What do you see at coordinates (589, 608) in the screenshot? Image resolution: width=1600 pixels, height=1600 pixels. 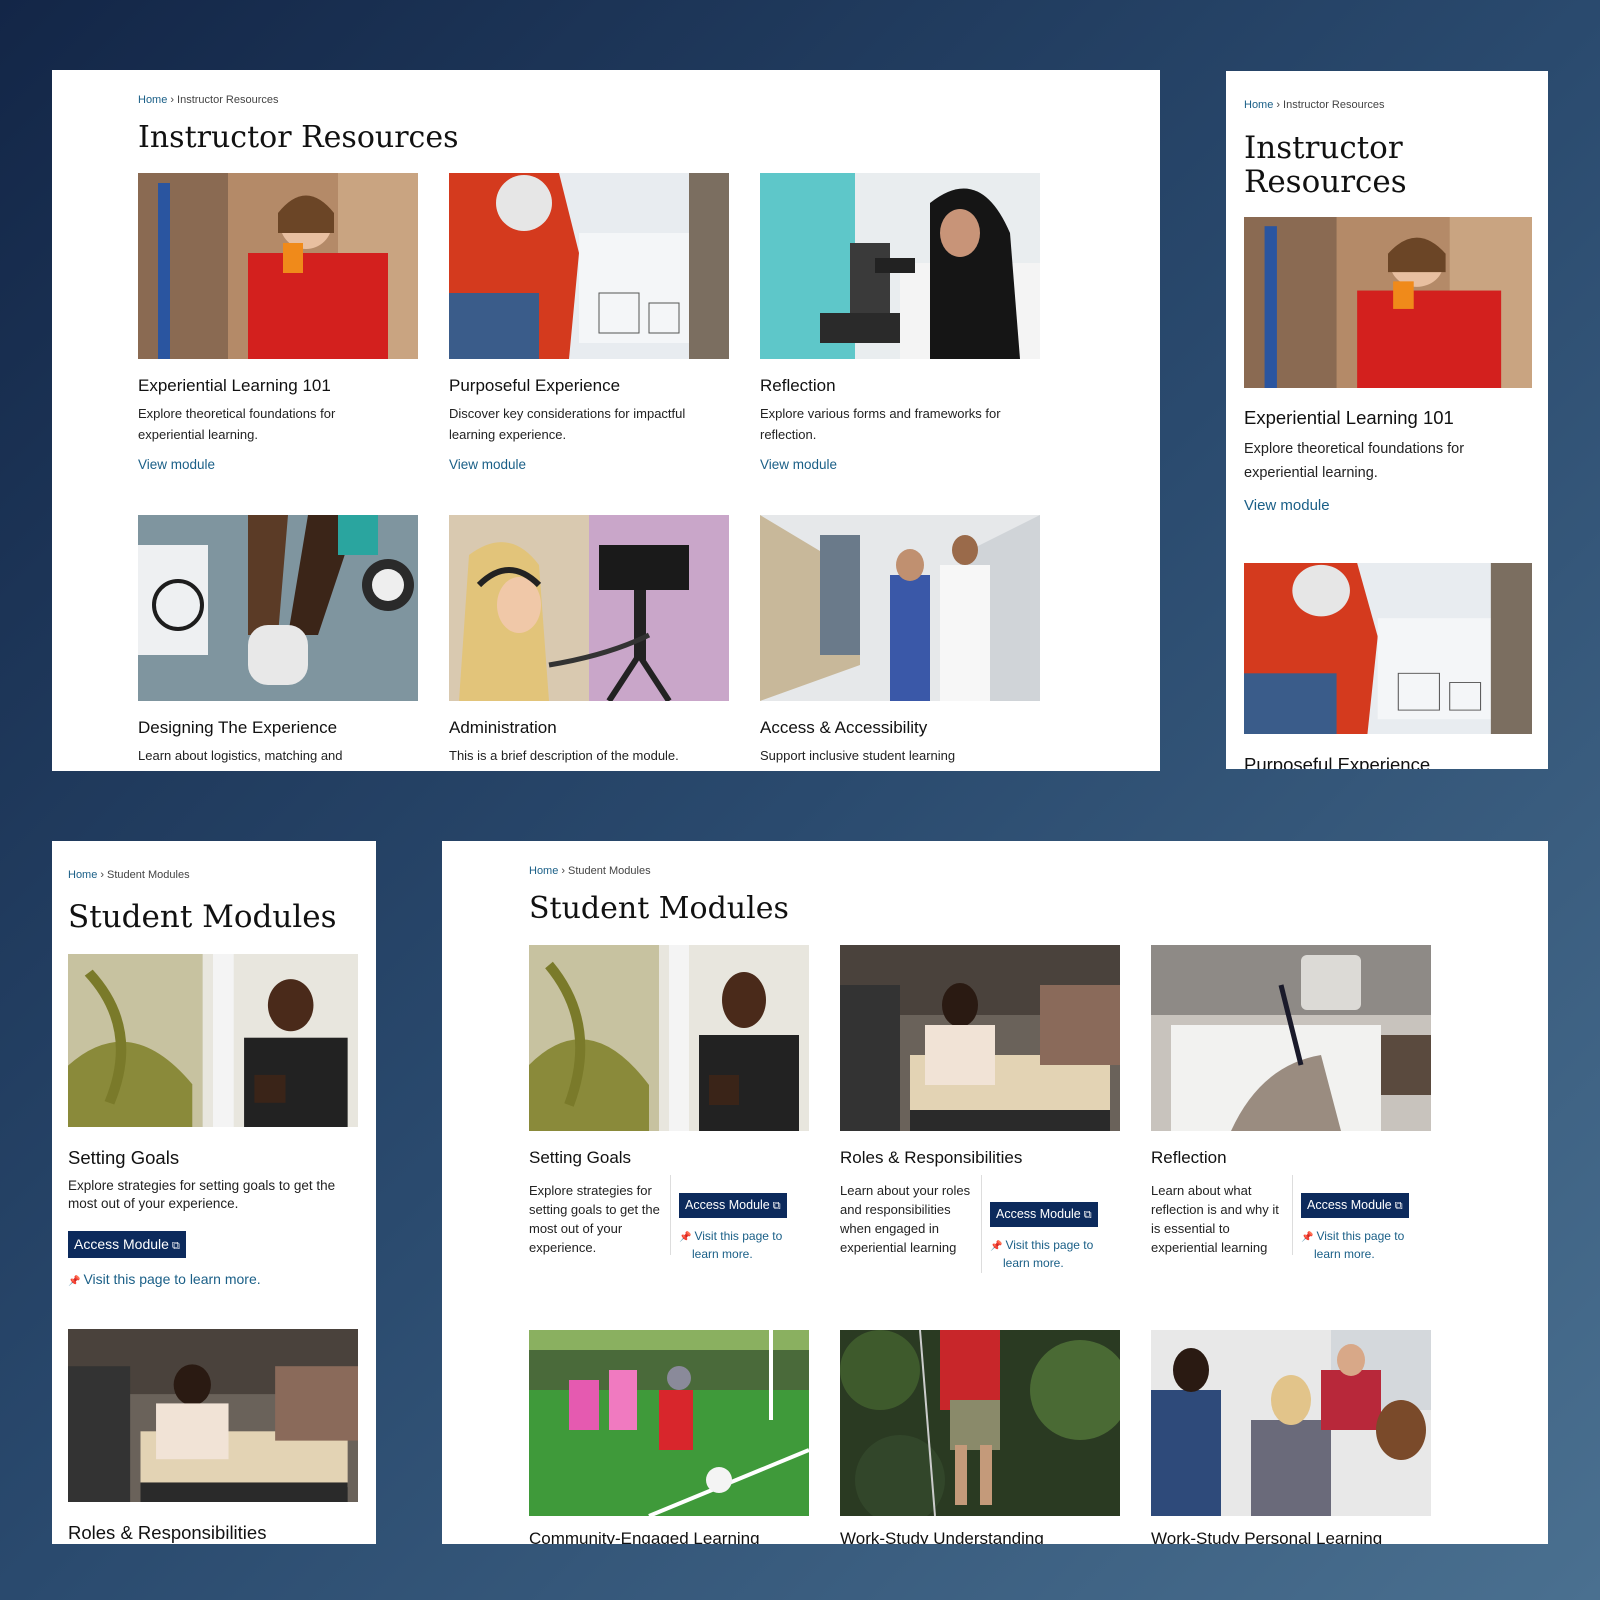 I see `card-image-administration` at bounding box center [589, 608].